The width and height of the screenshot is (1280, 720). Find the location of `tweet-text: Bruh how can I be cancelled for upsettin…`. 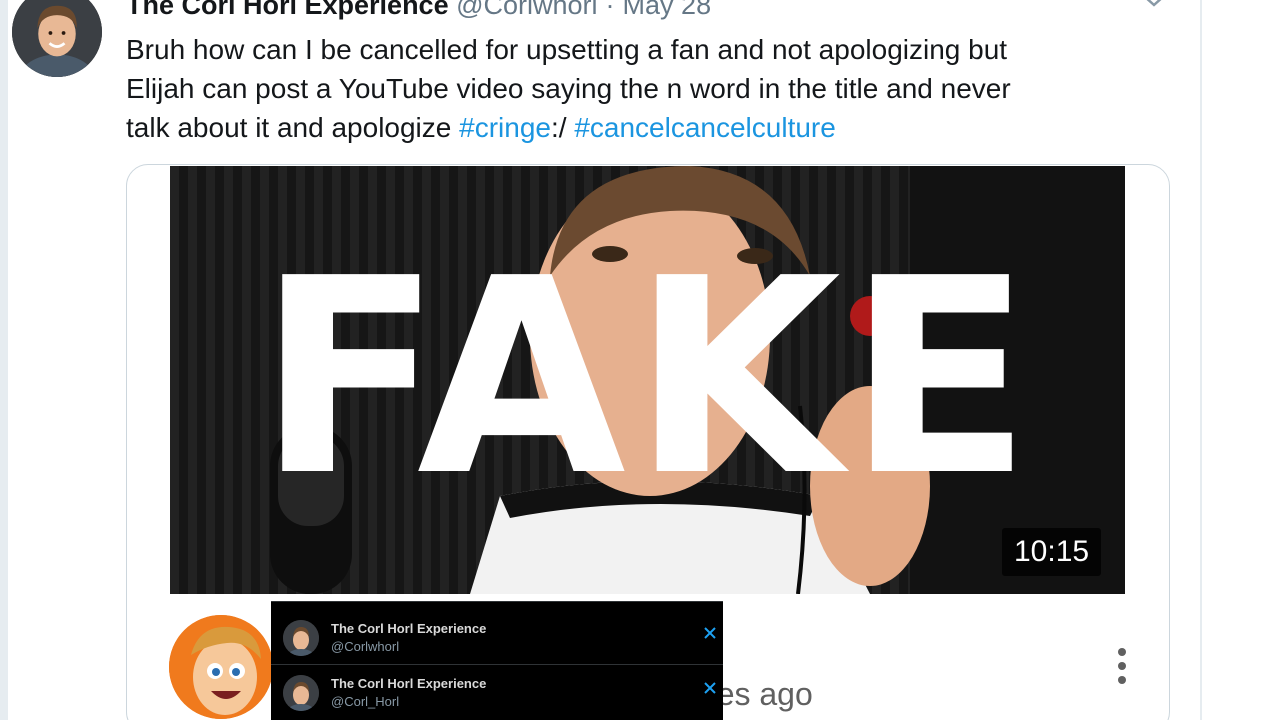

tweet-text: Bruh how can I be cancelled for upsettin… is located at coordinates (646, 88).